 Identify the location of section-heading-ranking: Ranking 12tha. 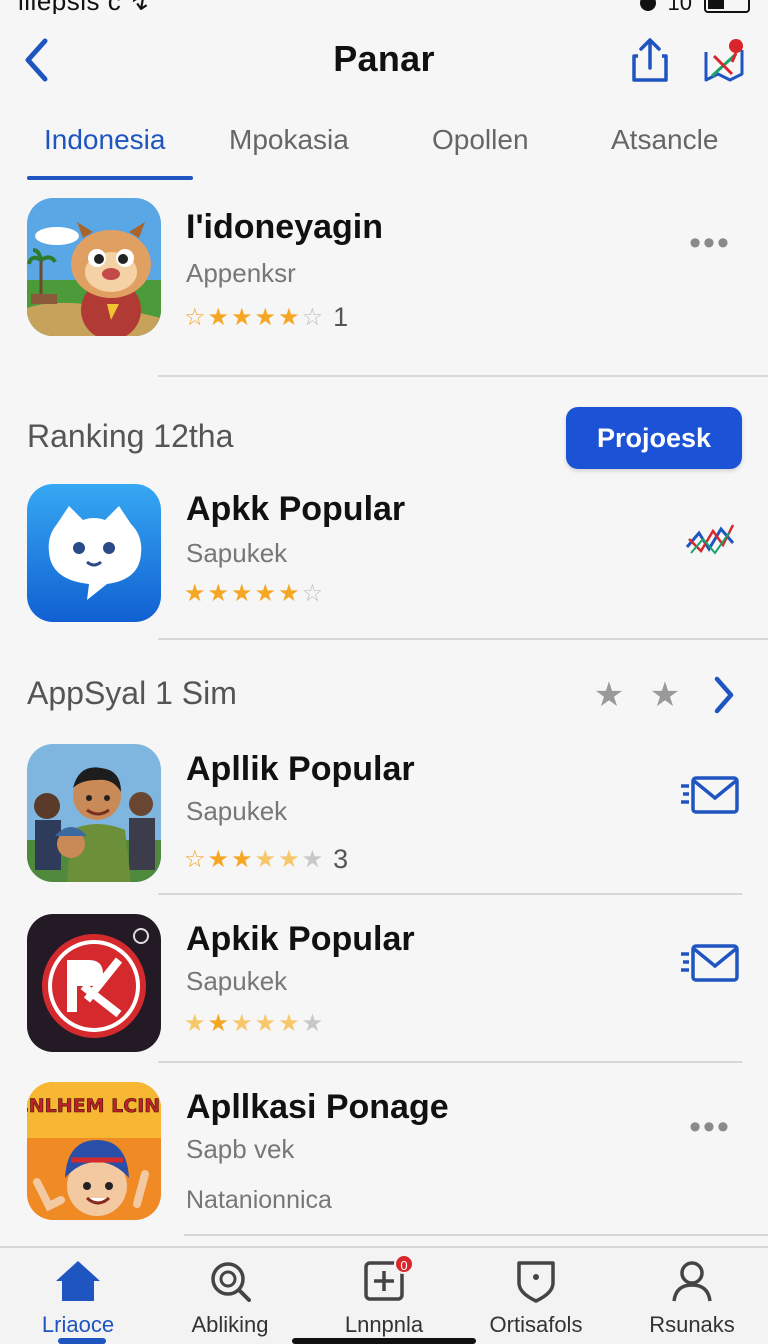
(130, 436).